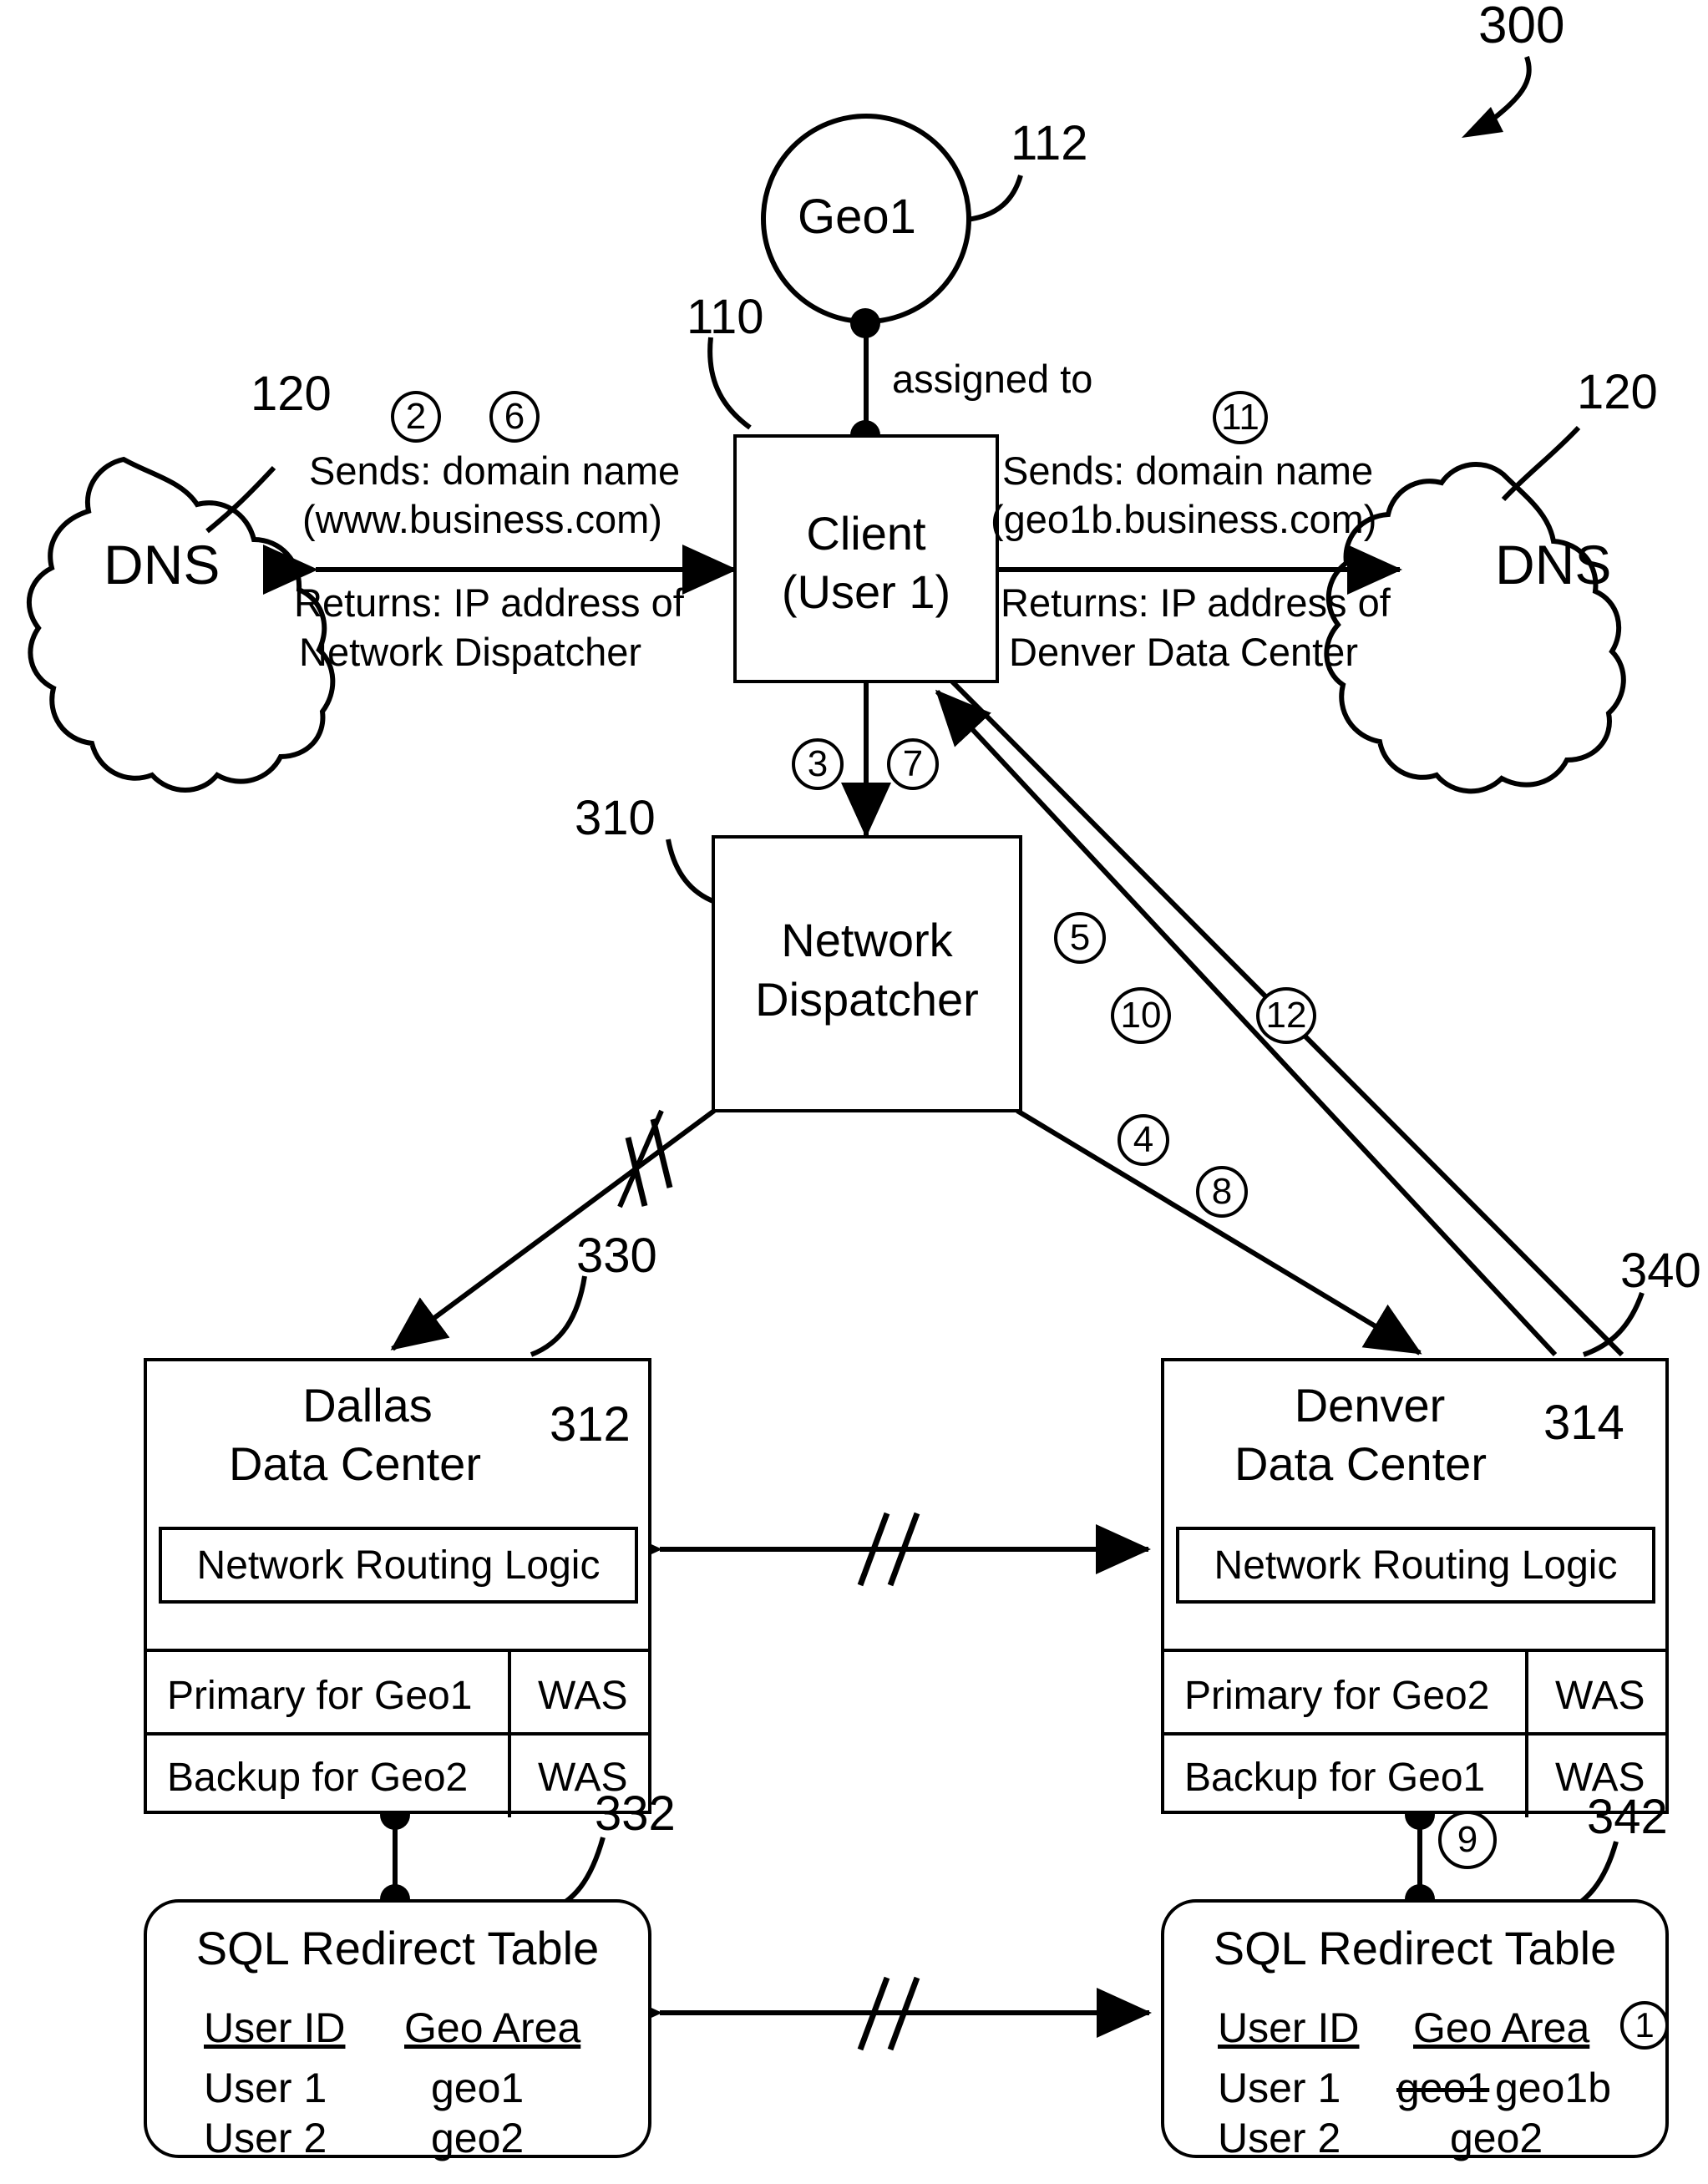 The width and height of the screenshot is (1708, 2184). I want to click on denver-row-0-divider, so click(1527, 1694).